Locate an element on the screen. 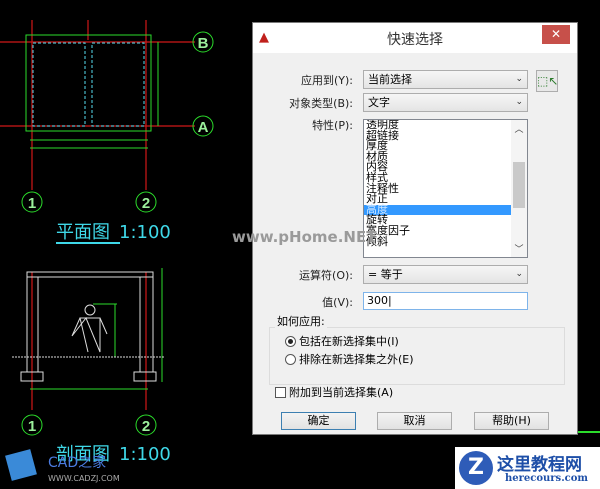  object-type-label: 对象类型(B): is located at coordinates (321, 103).